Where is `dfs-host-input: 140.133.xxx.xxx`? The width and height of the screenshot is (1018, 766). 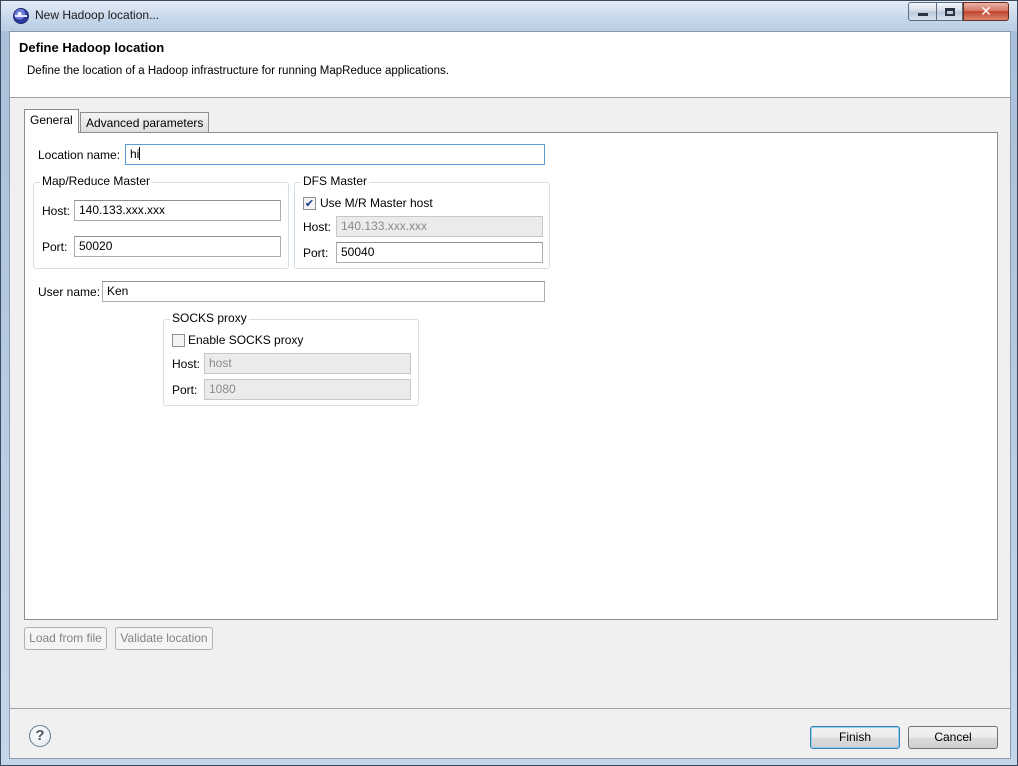 dfs-host-input: 140.133.xxx.xxx is located at coordinates (439, 226).